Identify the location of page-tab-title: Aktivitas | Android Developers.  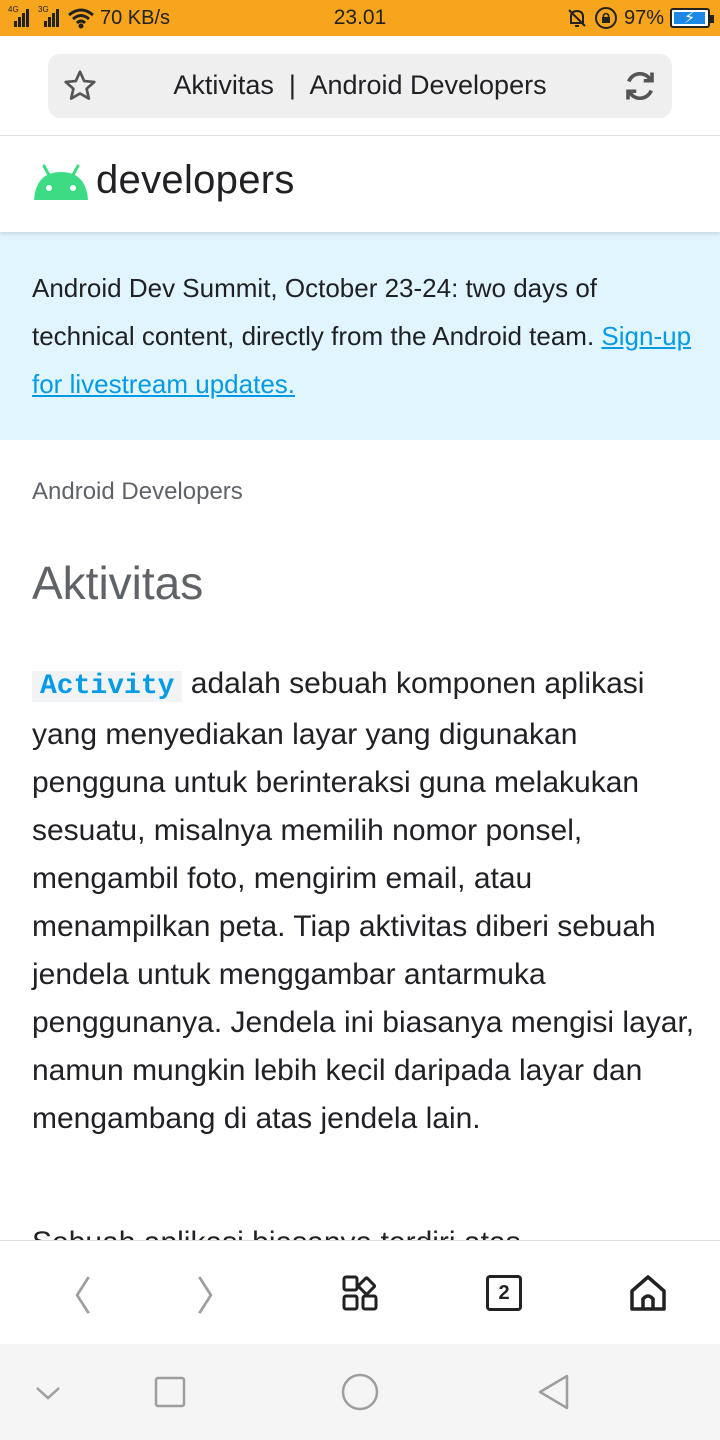
(360, 85).